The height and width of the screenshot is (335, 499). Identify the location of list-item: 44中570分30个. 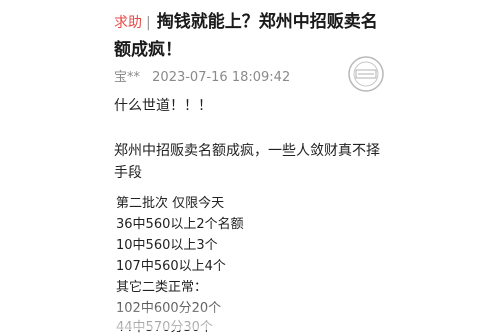
(164, 327).